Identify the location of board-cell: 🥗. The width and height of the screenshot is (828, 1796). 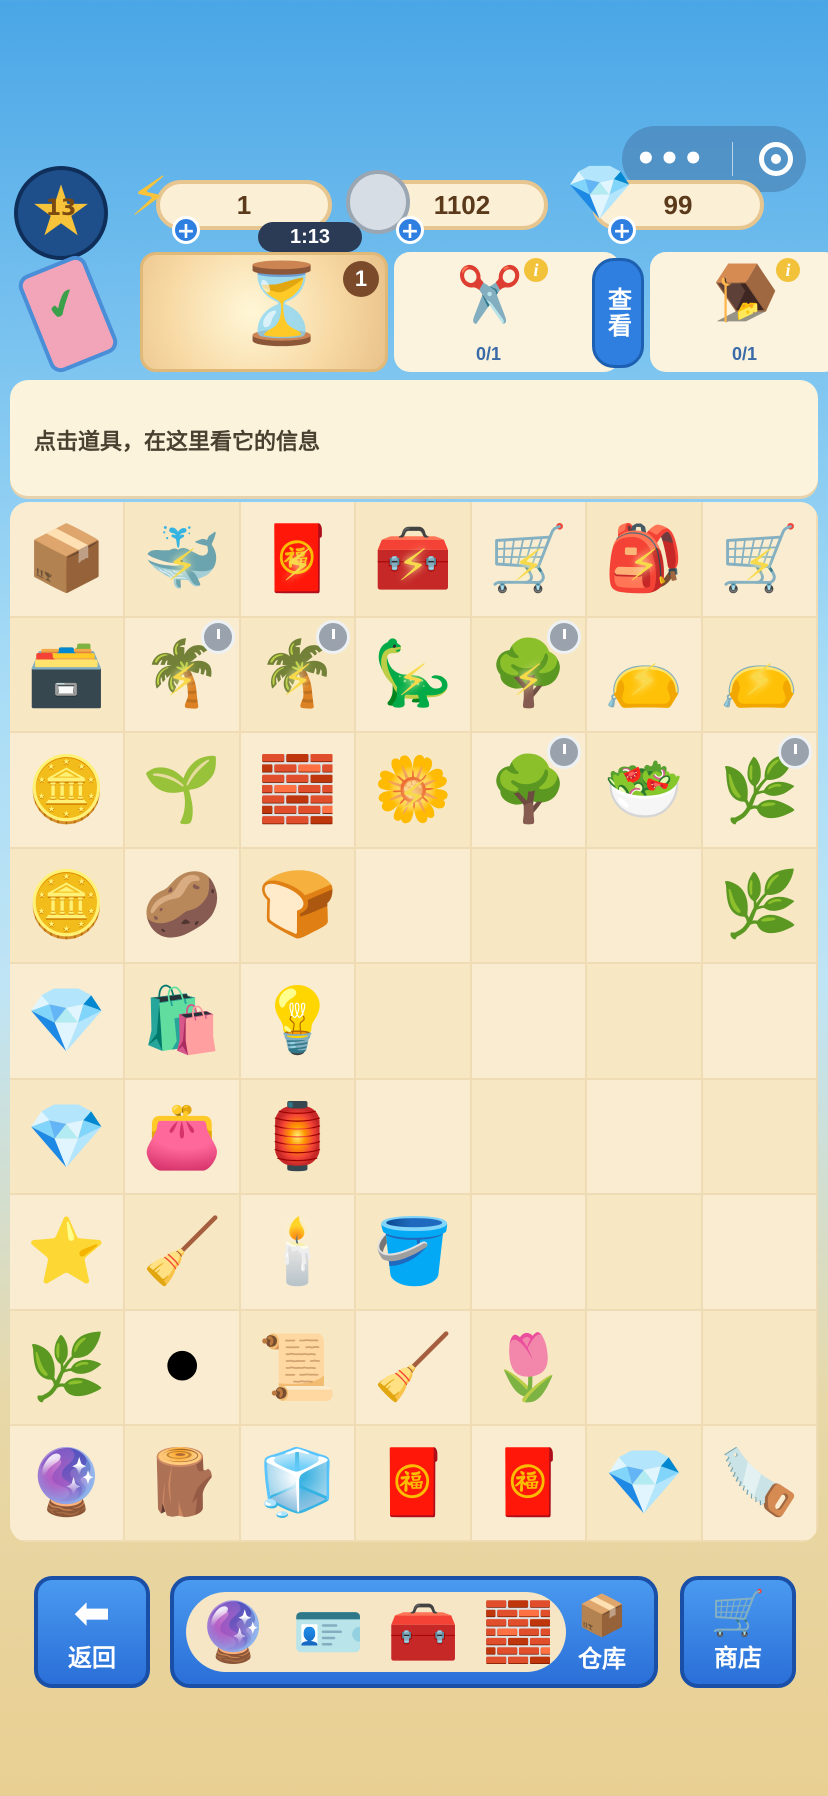
(645, 791).